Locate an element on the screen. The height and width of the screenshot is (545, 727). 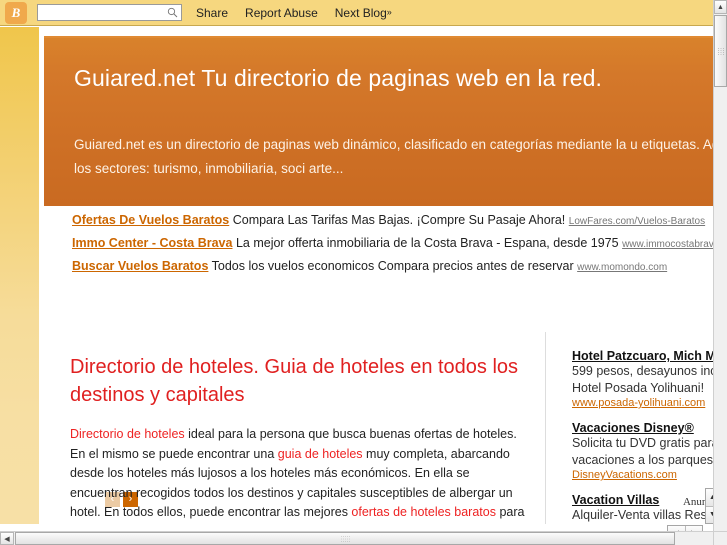
next-blog-link: Next Blog» is located at coordinates (363, 13).